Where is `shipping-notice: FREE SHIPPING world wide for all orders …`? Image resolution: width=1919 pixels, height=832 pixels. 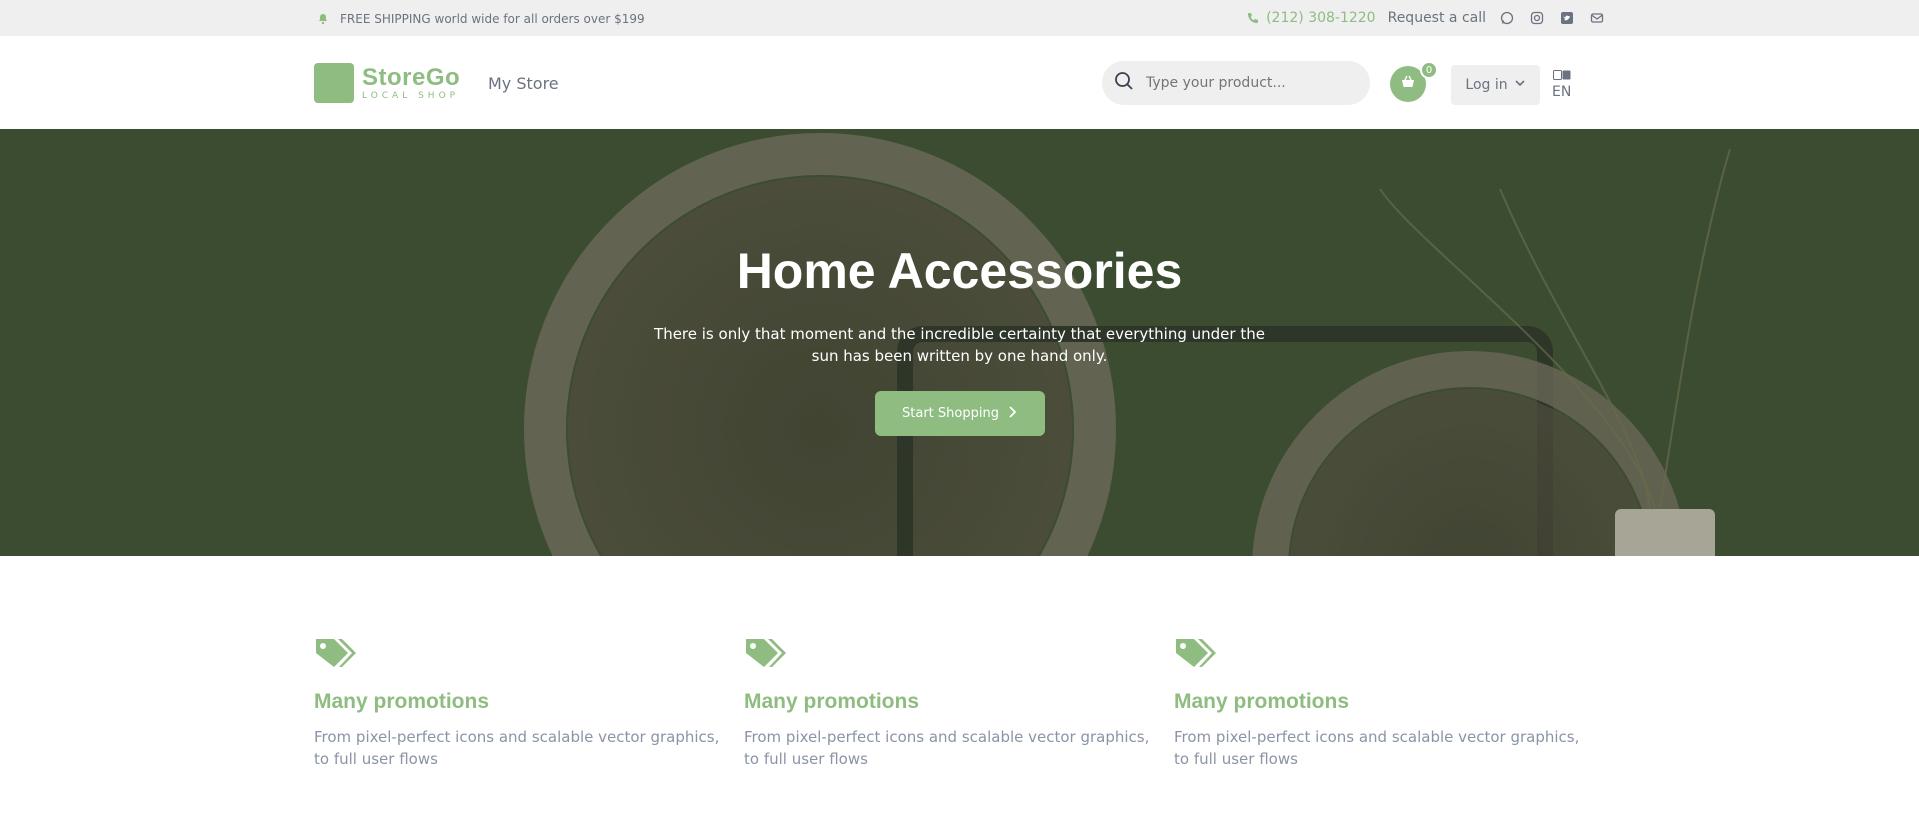 shipping-notice: FREE SHIPPING world wide for all orders … is located at coordinates (479, 19).